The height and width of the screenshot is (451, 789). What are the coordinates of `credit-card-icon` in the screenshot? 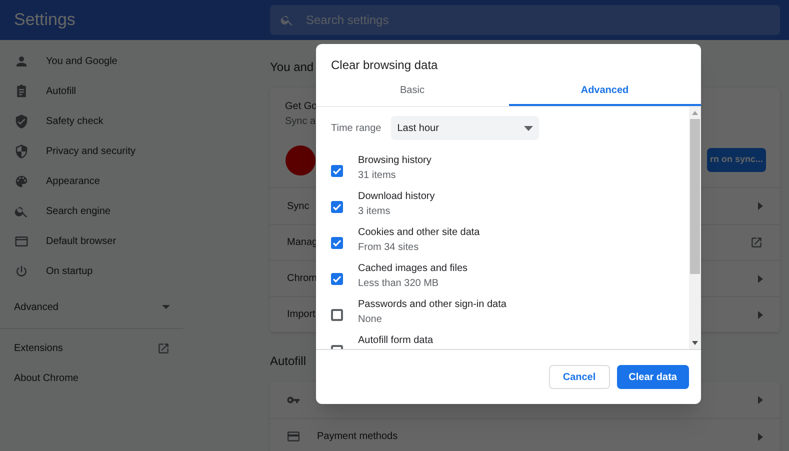 It's located at (293, 436).